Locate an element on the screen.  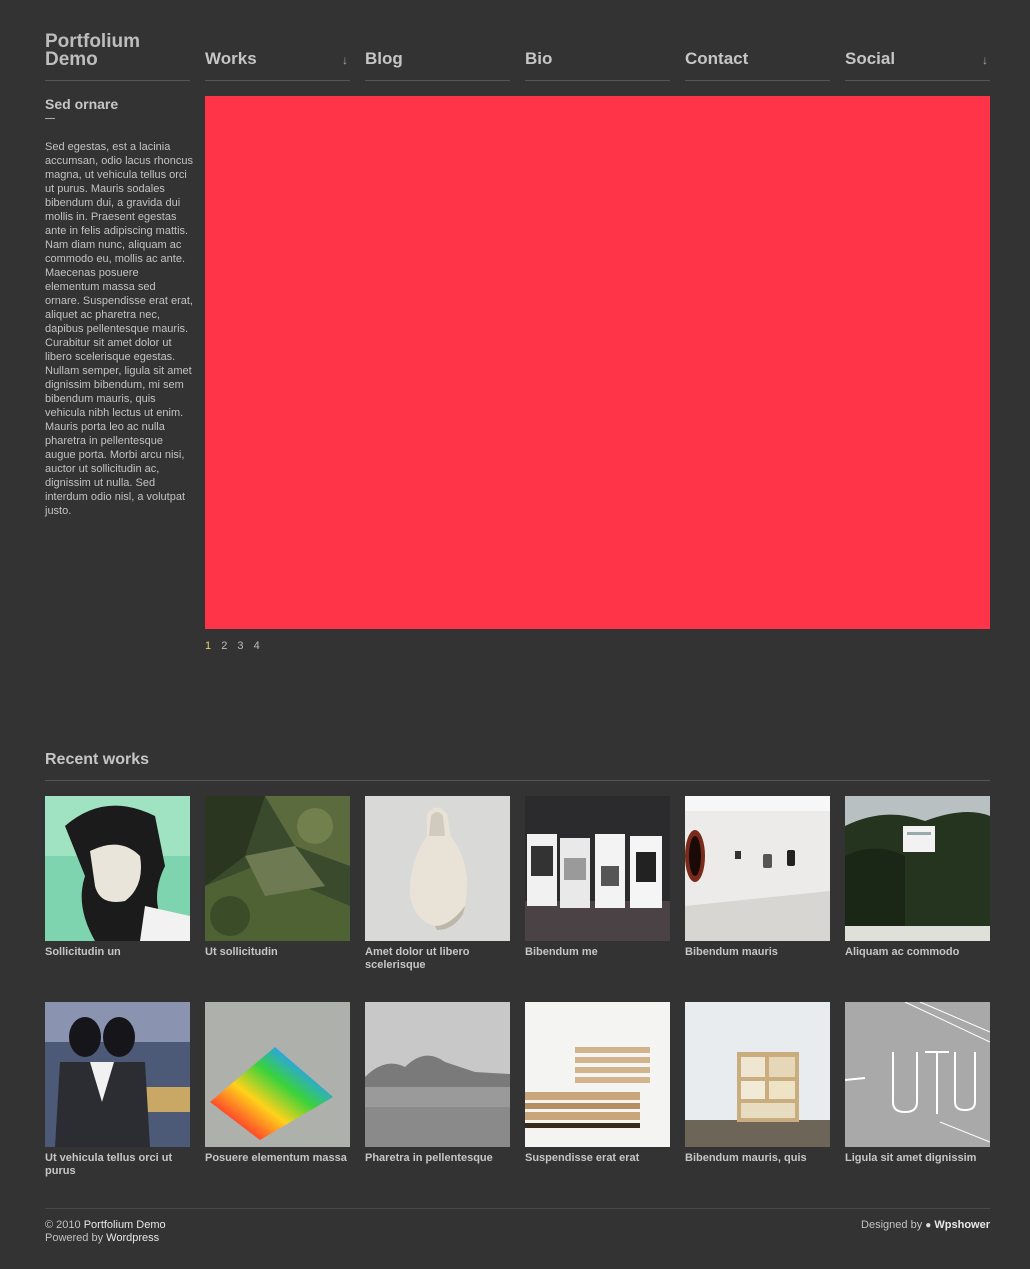
pager-page-4: 4 is located at coordinates (257, 646).